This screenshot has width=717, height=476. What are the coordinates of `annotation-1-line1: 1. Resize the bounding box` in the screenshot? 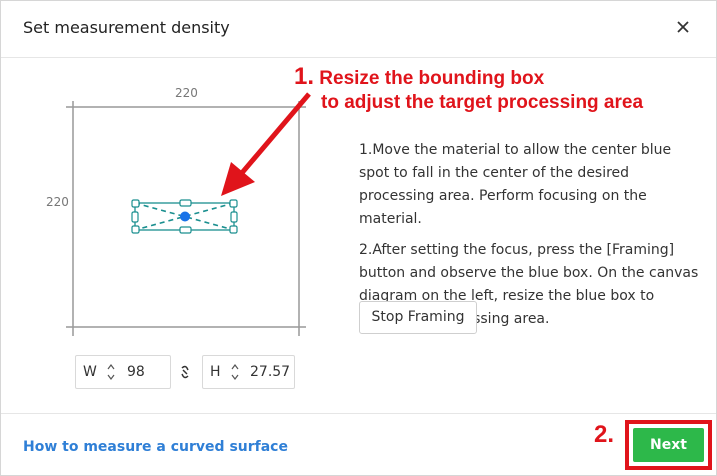 It's located at (419, 76).